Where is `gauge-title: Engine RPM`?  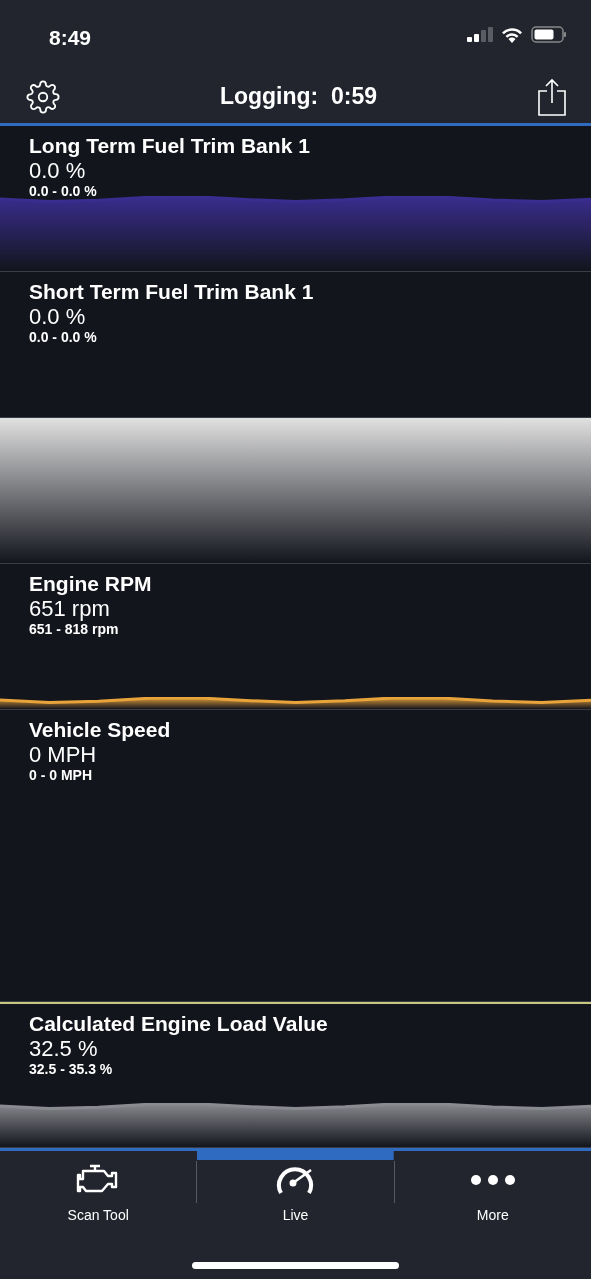
gauge-title: Engine RPM is located at coordinates (90, 584).